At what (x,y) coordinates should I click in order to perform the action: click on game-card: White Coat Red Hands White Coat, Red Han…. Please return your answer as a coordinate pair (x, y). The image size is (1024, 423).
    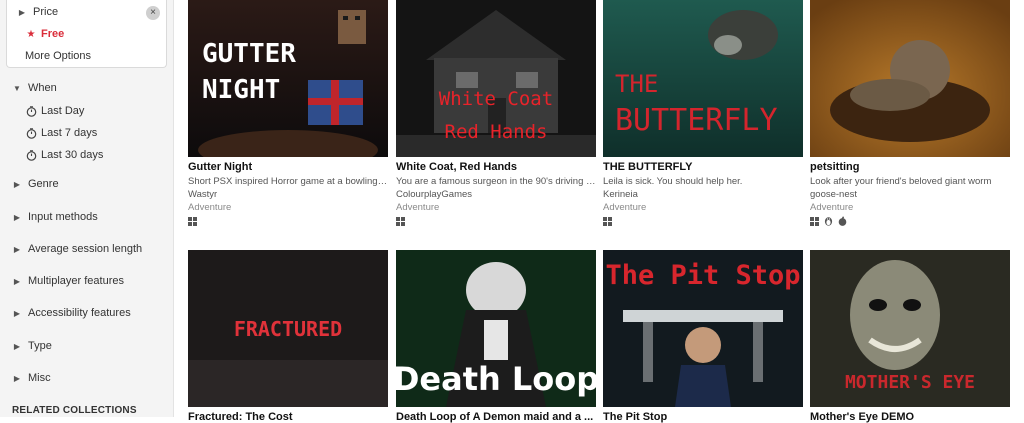
    Looking at the image, I should click on (496, 113).